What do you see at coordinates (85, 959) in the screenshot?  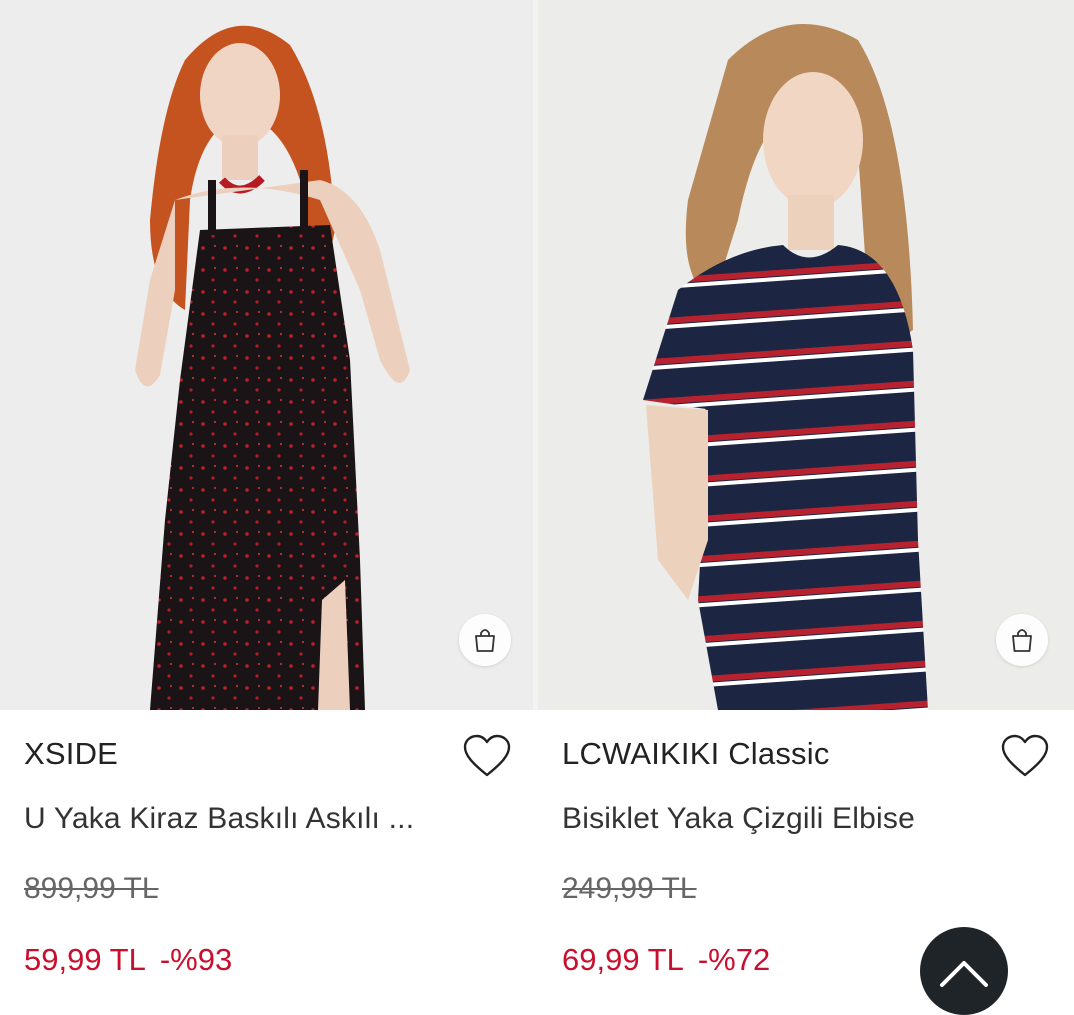 I see `sale-price: 59,99 TL` at bounding box center [85, 959].